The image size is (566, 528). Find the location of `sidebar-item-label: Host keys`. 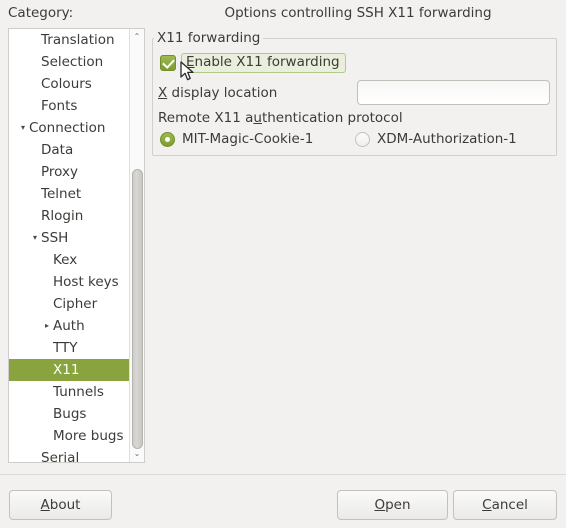

sidebar-item-label: Host keys is located at coordinates (86, 282).